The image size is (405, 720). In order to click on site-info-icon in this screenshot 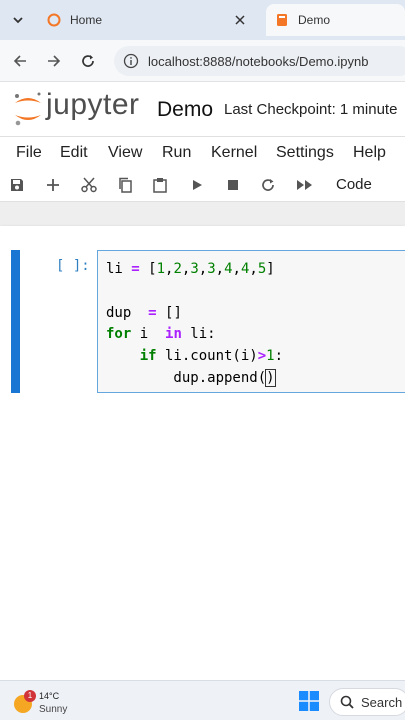, I will do `click(131, 61)`.